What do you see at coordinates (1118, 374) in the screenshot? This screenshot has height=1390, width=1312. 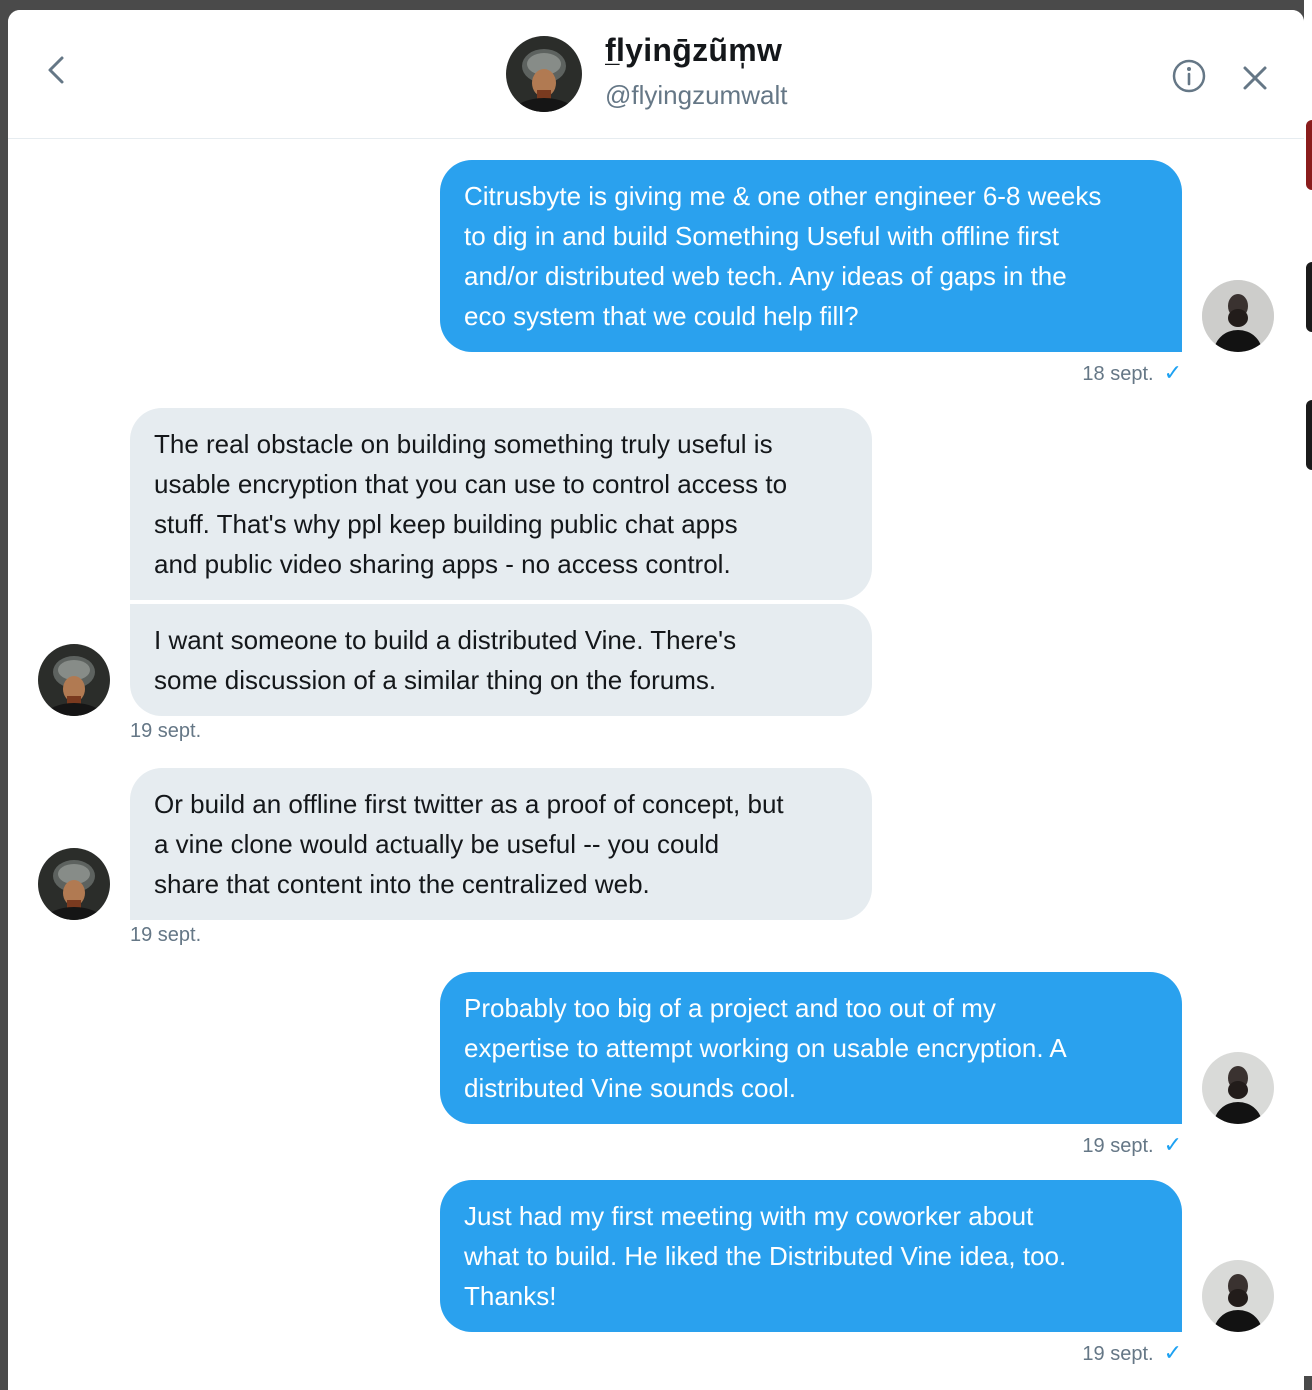 I see `timestamp-text: 18 sept.` at bounding box center [1118, 374].